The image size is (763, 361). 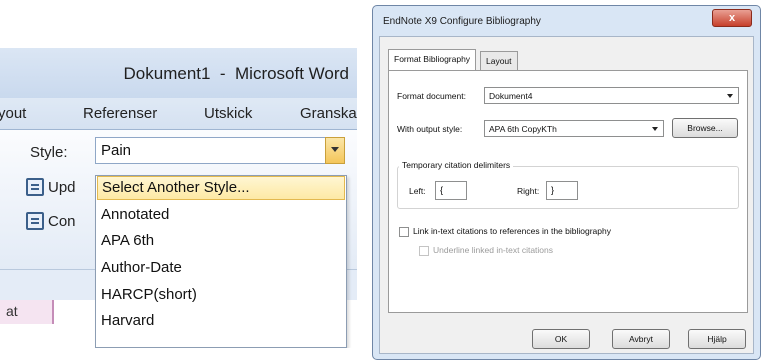 I want to click on tab-format-bibliography: Format Bibliography, so click(x=432, y=59).